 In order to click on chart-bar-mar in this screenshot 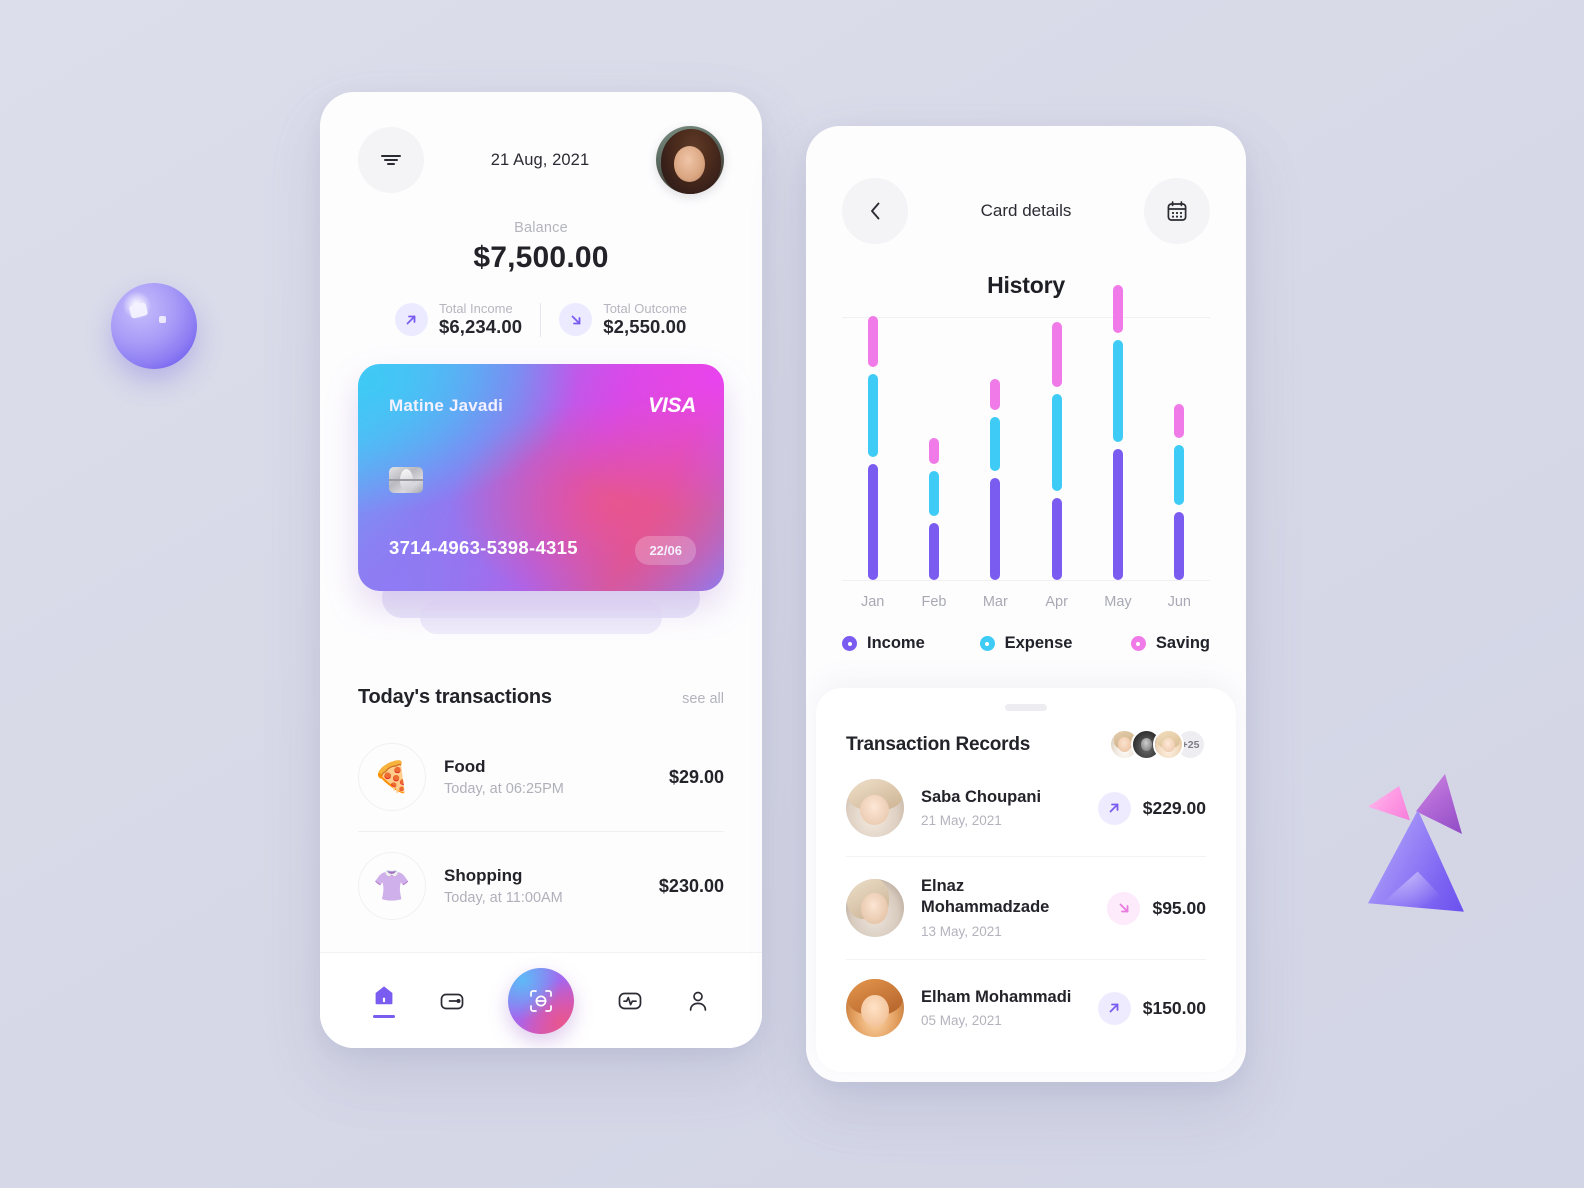, I will do `click(995, 449)`.